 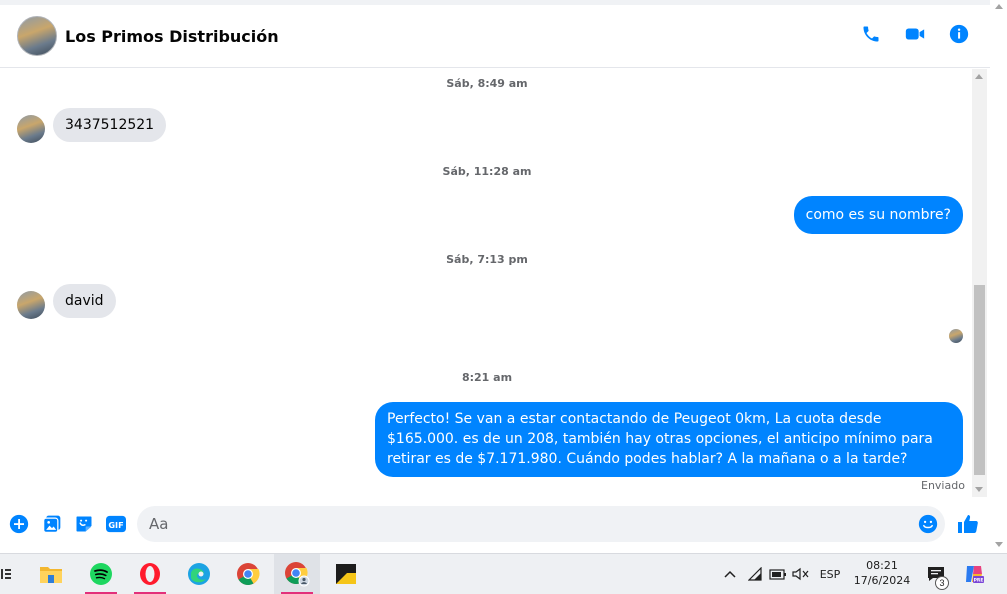 I want to click on language-indicator: ESP, so click(x=830, y=574).